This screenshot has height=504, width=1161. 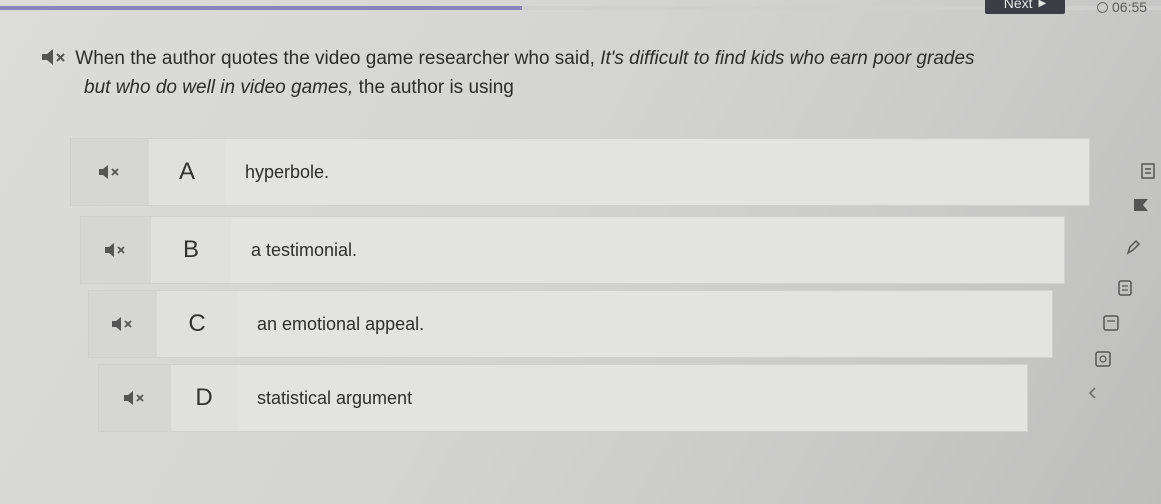 What do you see at coordinates (187, 172) in the screenshot?
I see `option-letter: A` at bounding box center [187, 172].